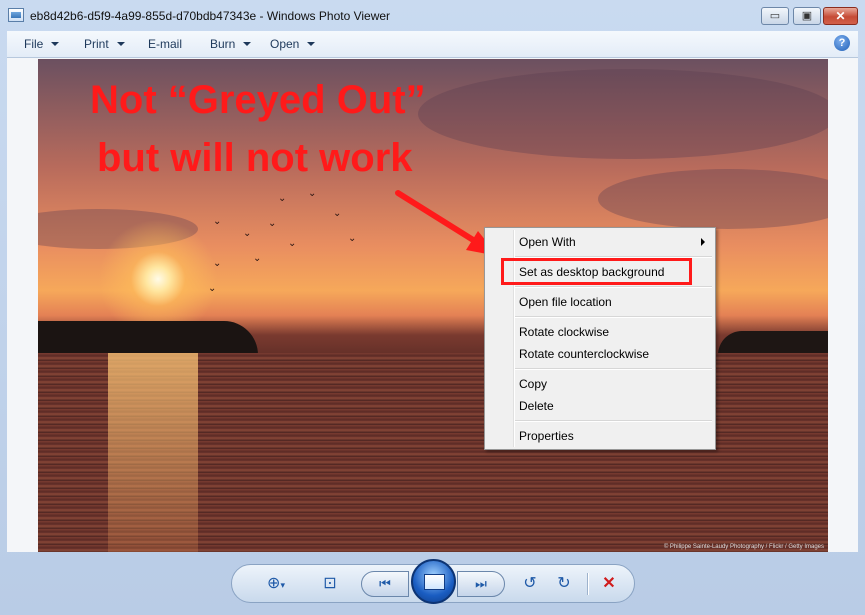 The width and height of the screenshot is (865, 615). Describe the element at coordinates (433, 581) in the screenshot. I see `slideshow-icon` at that location.